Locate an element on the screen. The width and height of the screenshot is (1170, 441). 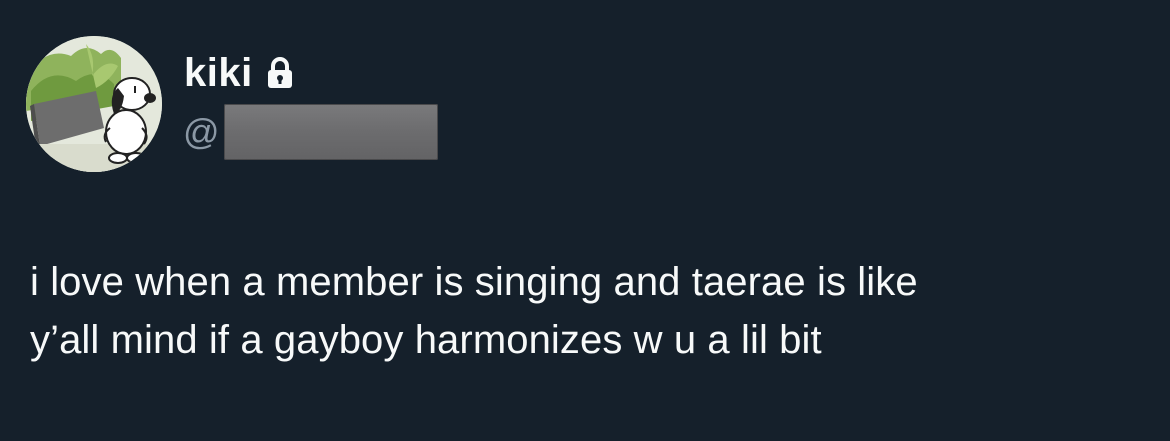
author-handle-row: @ is located at coordinates (310, 132).